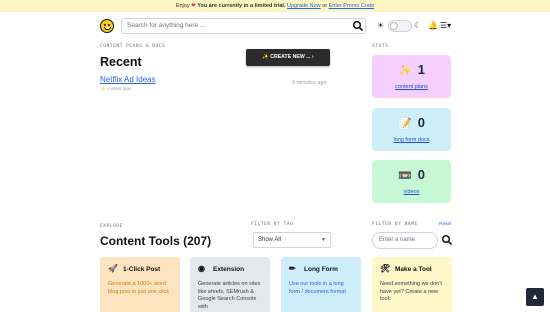  Describe the element at coordinates (121, 62) in the screenshot. I see `page-title: Recent` at that location.